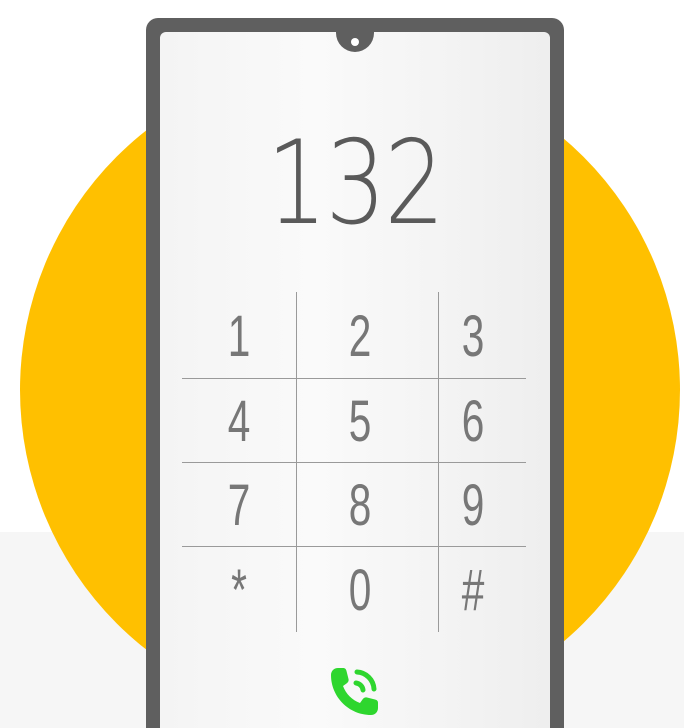  I want to click on key-4: 4, so click(239, 421).